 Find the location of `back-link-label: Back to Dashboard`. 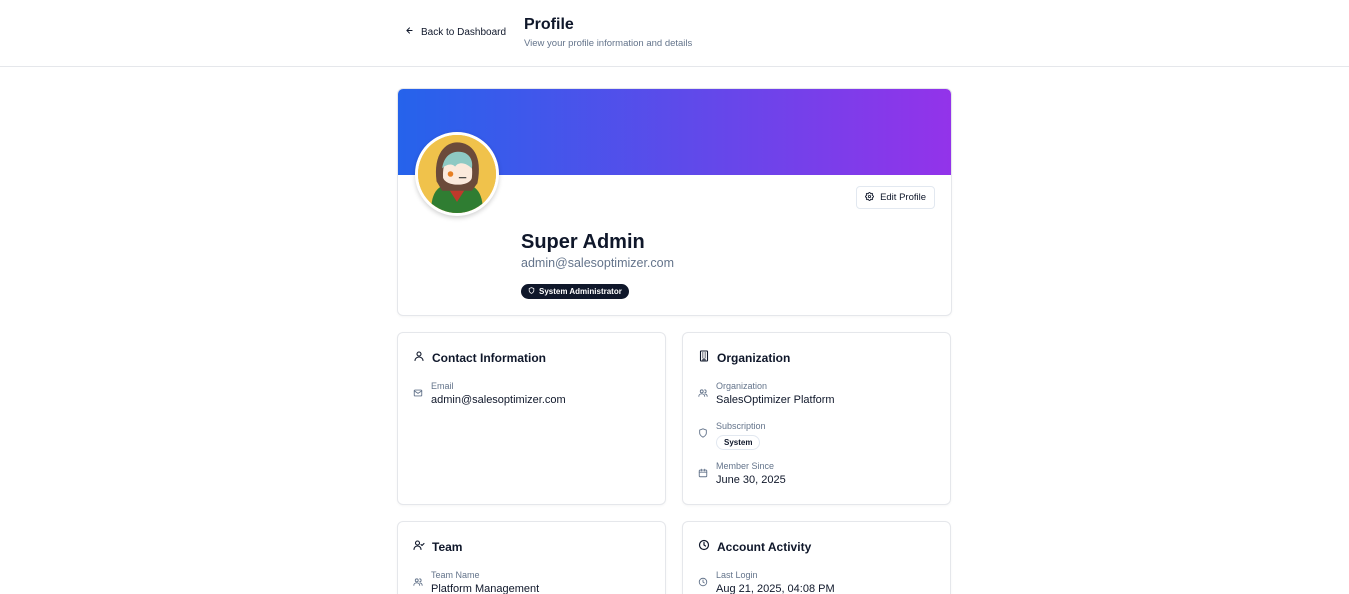

back-link-label: Back to Dashboard is located at coordinates (464, 32).